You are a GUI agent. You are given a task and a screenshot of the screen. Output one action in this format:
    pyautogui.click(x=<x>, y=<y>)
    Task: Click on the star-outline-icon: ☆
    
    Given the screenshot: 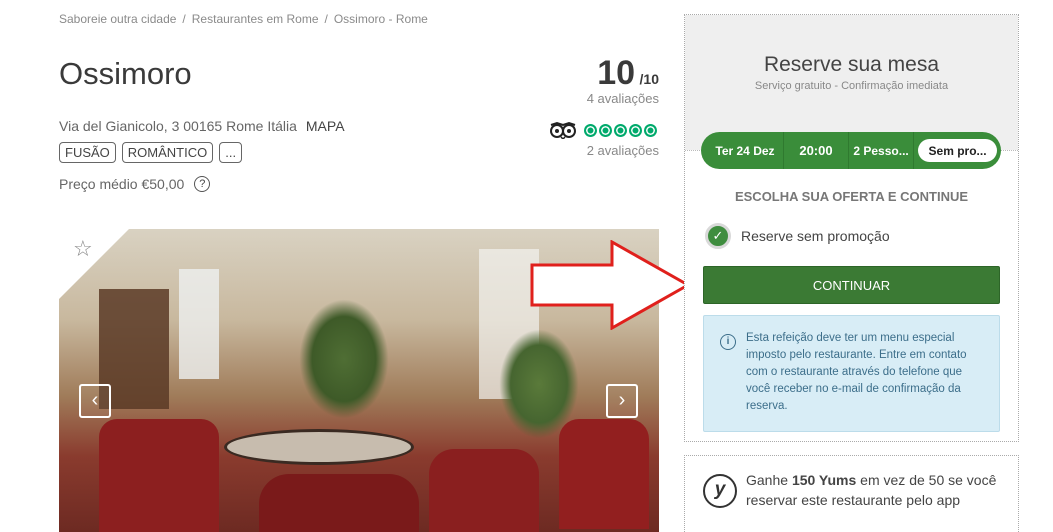 What is the action you would take?
    pyautogui.click(x=83, y=249)
    